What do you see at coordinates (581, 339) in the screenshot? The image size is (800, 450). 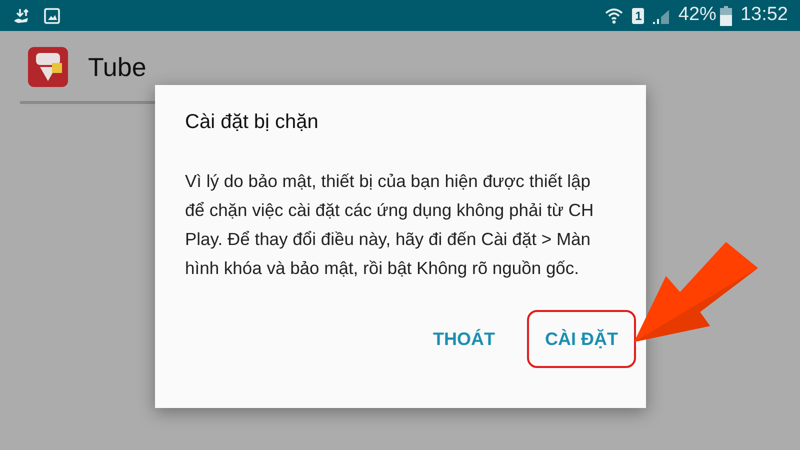 I see `dialog-button: CÀI ĐẶT` at bounding box center [581, 339].